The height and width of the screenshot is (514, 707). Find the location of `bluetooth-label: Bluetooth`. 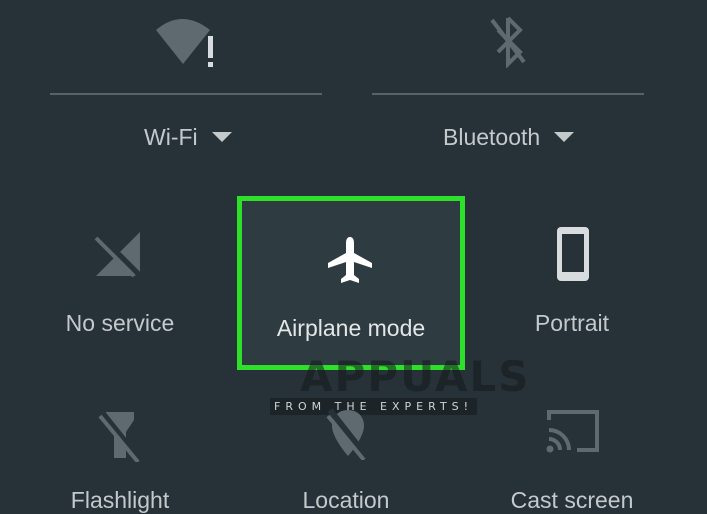

bluetooth-label: Bluetooth is located at coordinates (492, 137).